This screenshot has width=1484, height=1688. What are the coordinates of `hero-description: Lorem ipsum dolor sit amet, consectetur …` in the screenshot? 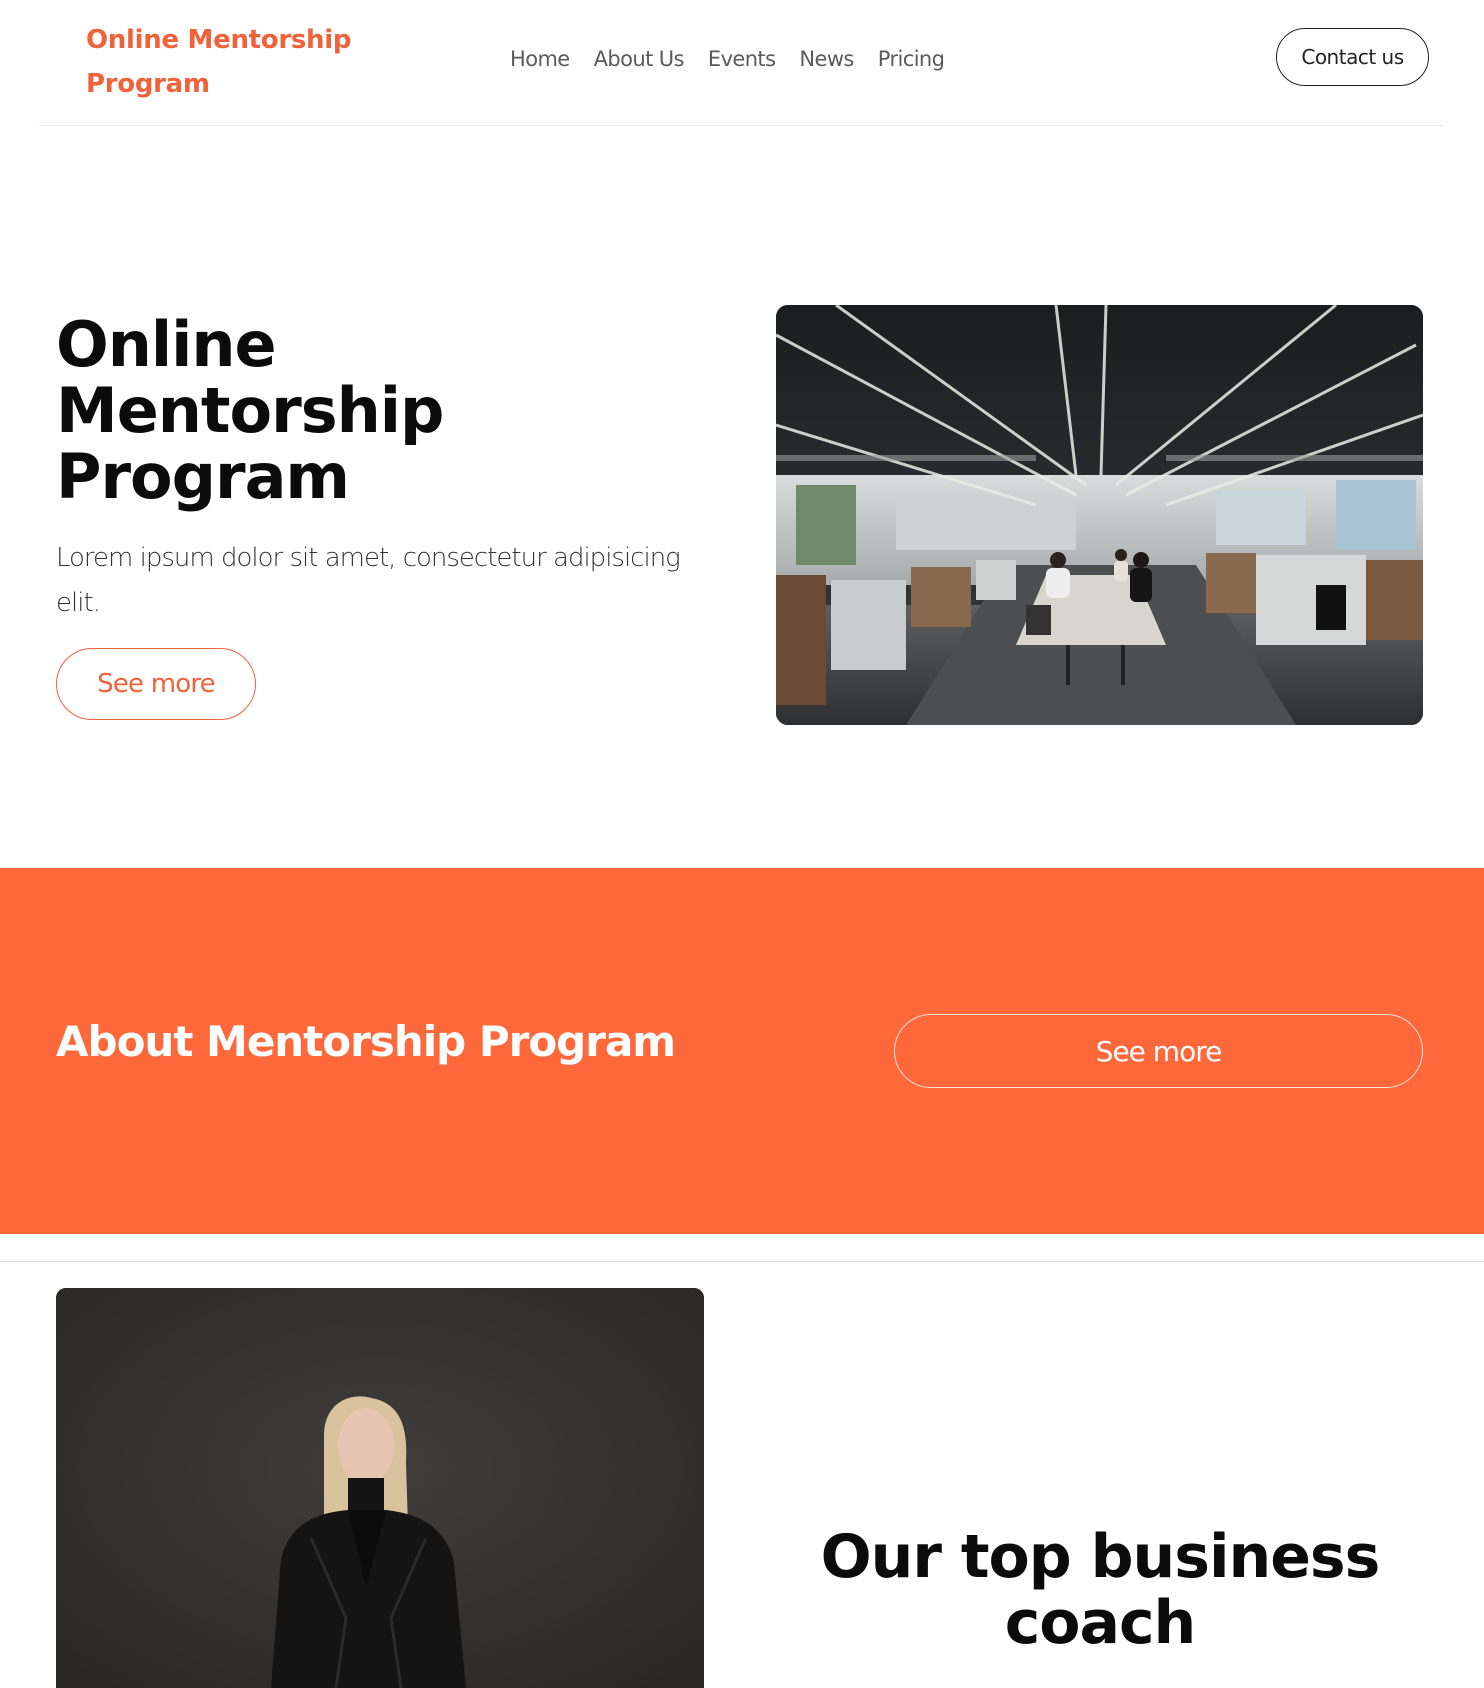 It's located at (368, 580).